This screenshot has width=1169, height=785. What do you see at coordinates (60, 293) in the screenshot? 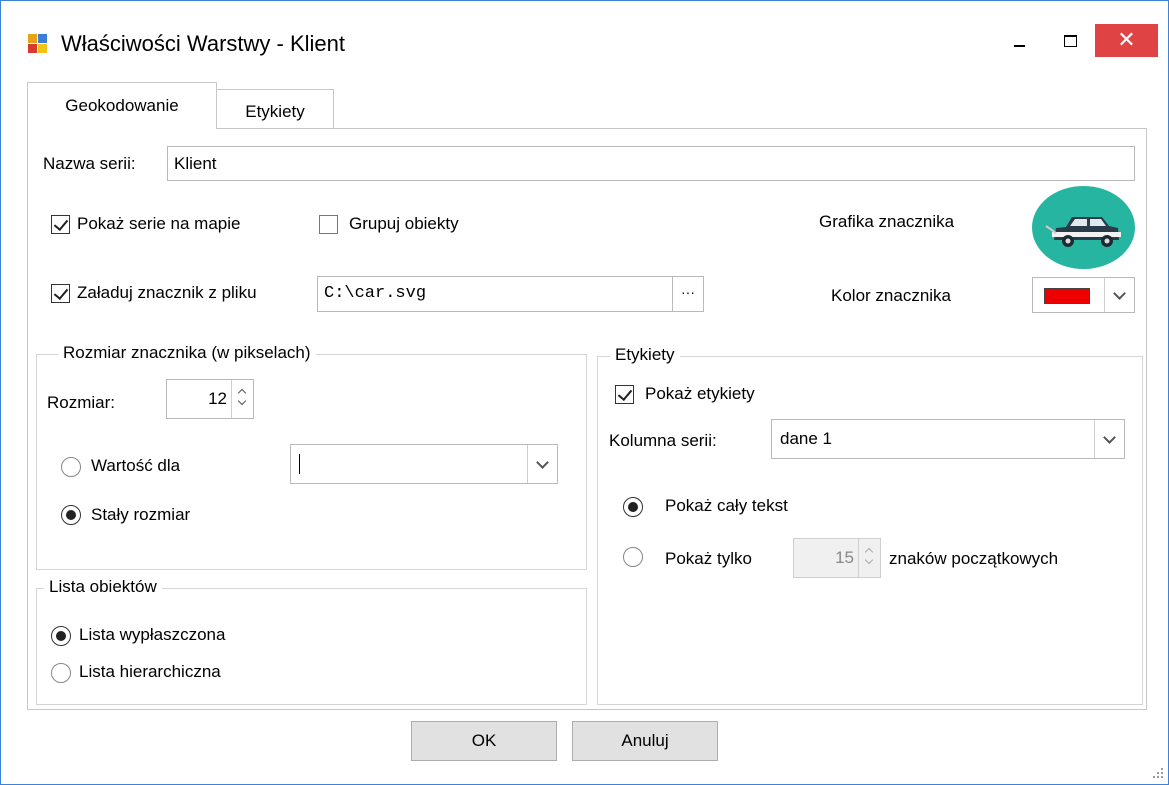
I see `load-marker-checkbox` at bounding box center [60, 293].